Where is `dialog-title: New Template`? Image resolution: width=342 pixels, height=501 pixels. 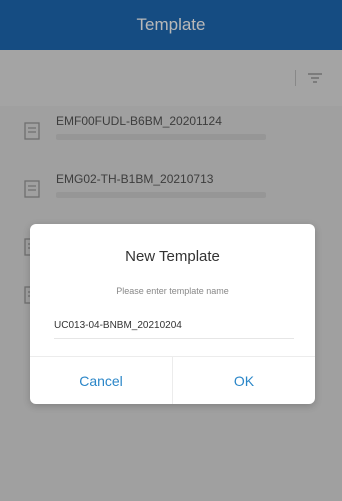 dialog-title: New Template is located at coordinates (172, 256).